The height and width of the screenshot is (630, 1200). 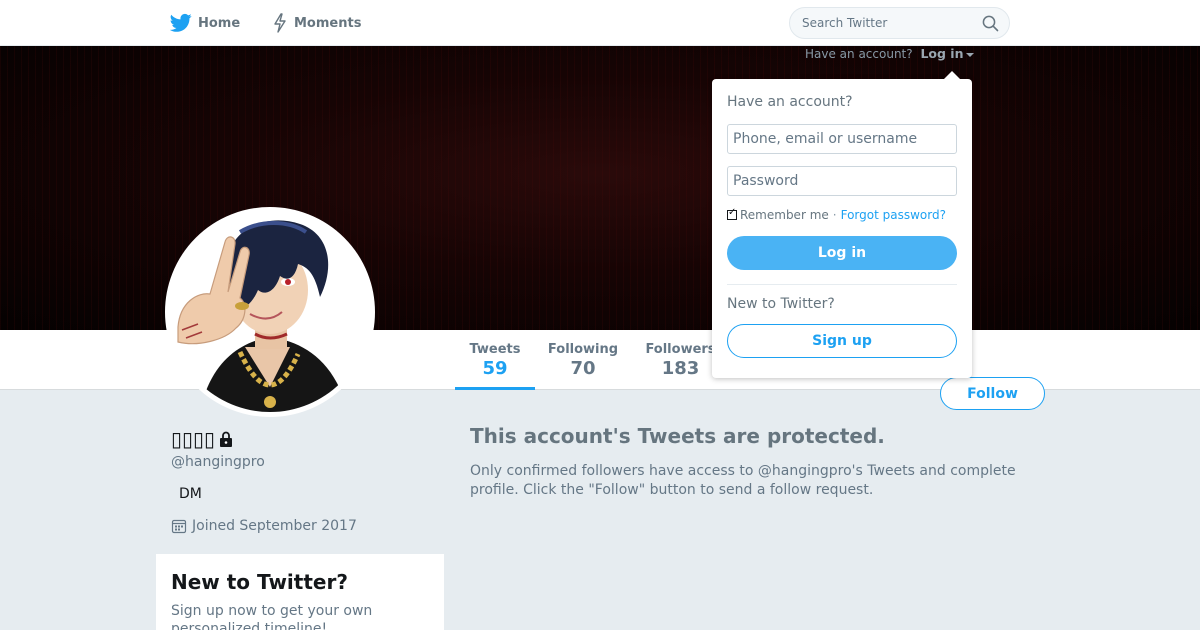 What do you see at coordinates (790, 102) in the screenshot?
I see `login-dropdown-heading: Have an account?` at bounding box center [790, 102].